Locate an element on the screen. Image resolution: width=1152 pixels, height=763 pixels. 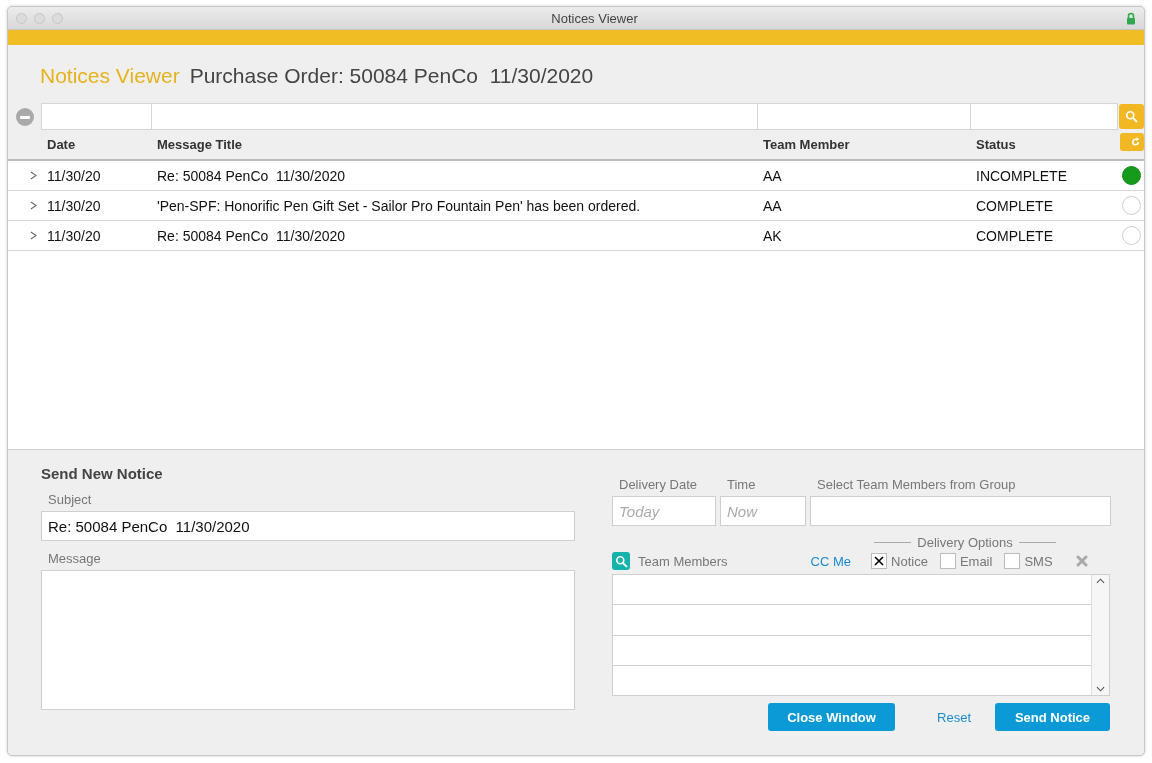
status-filter-field is located at coordinates (1044, 116).